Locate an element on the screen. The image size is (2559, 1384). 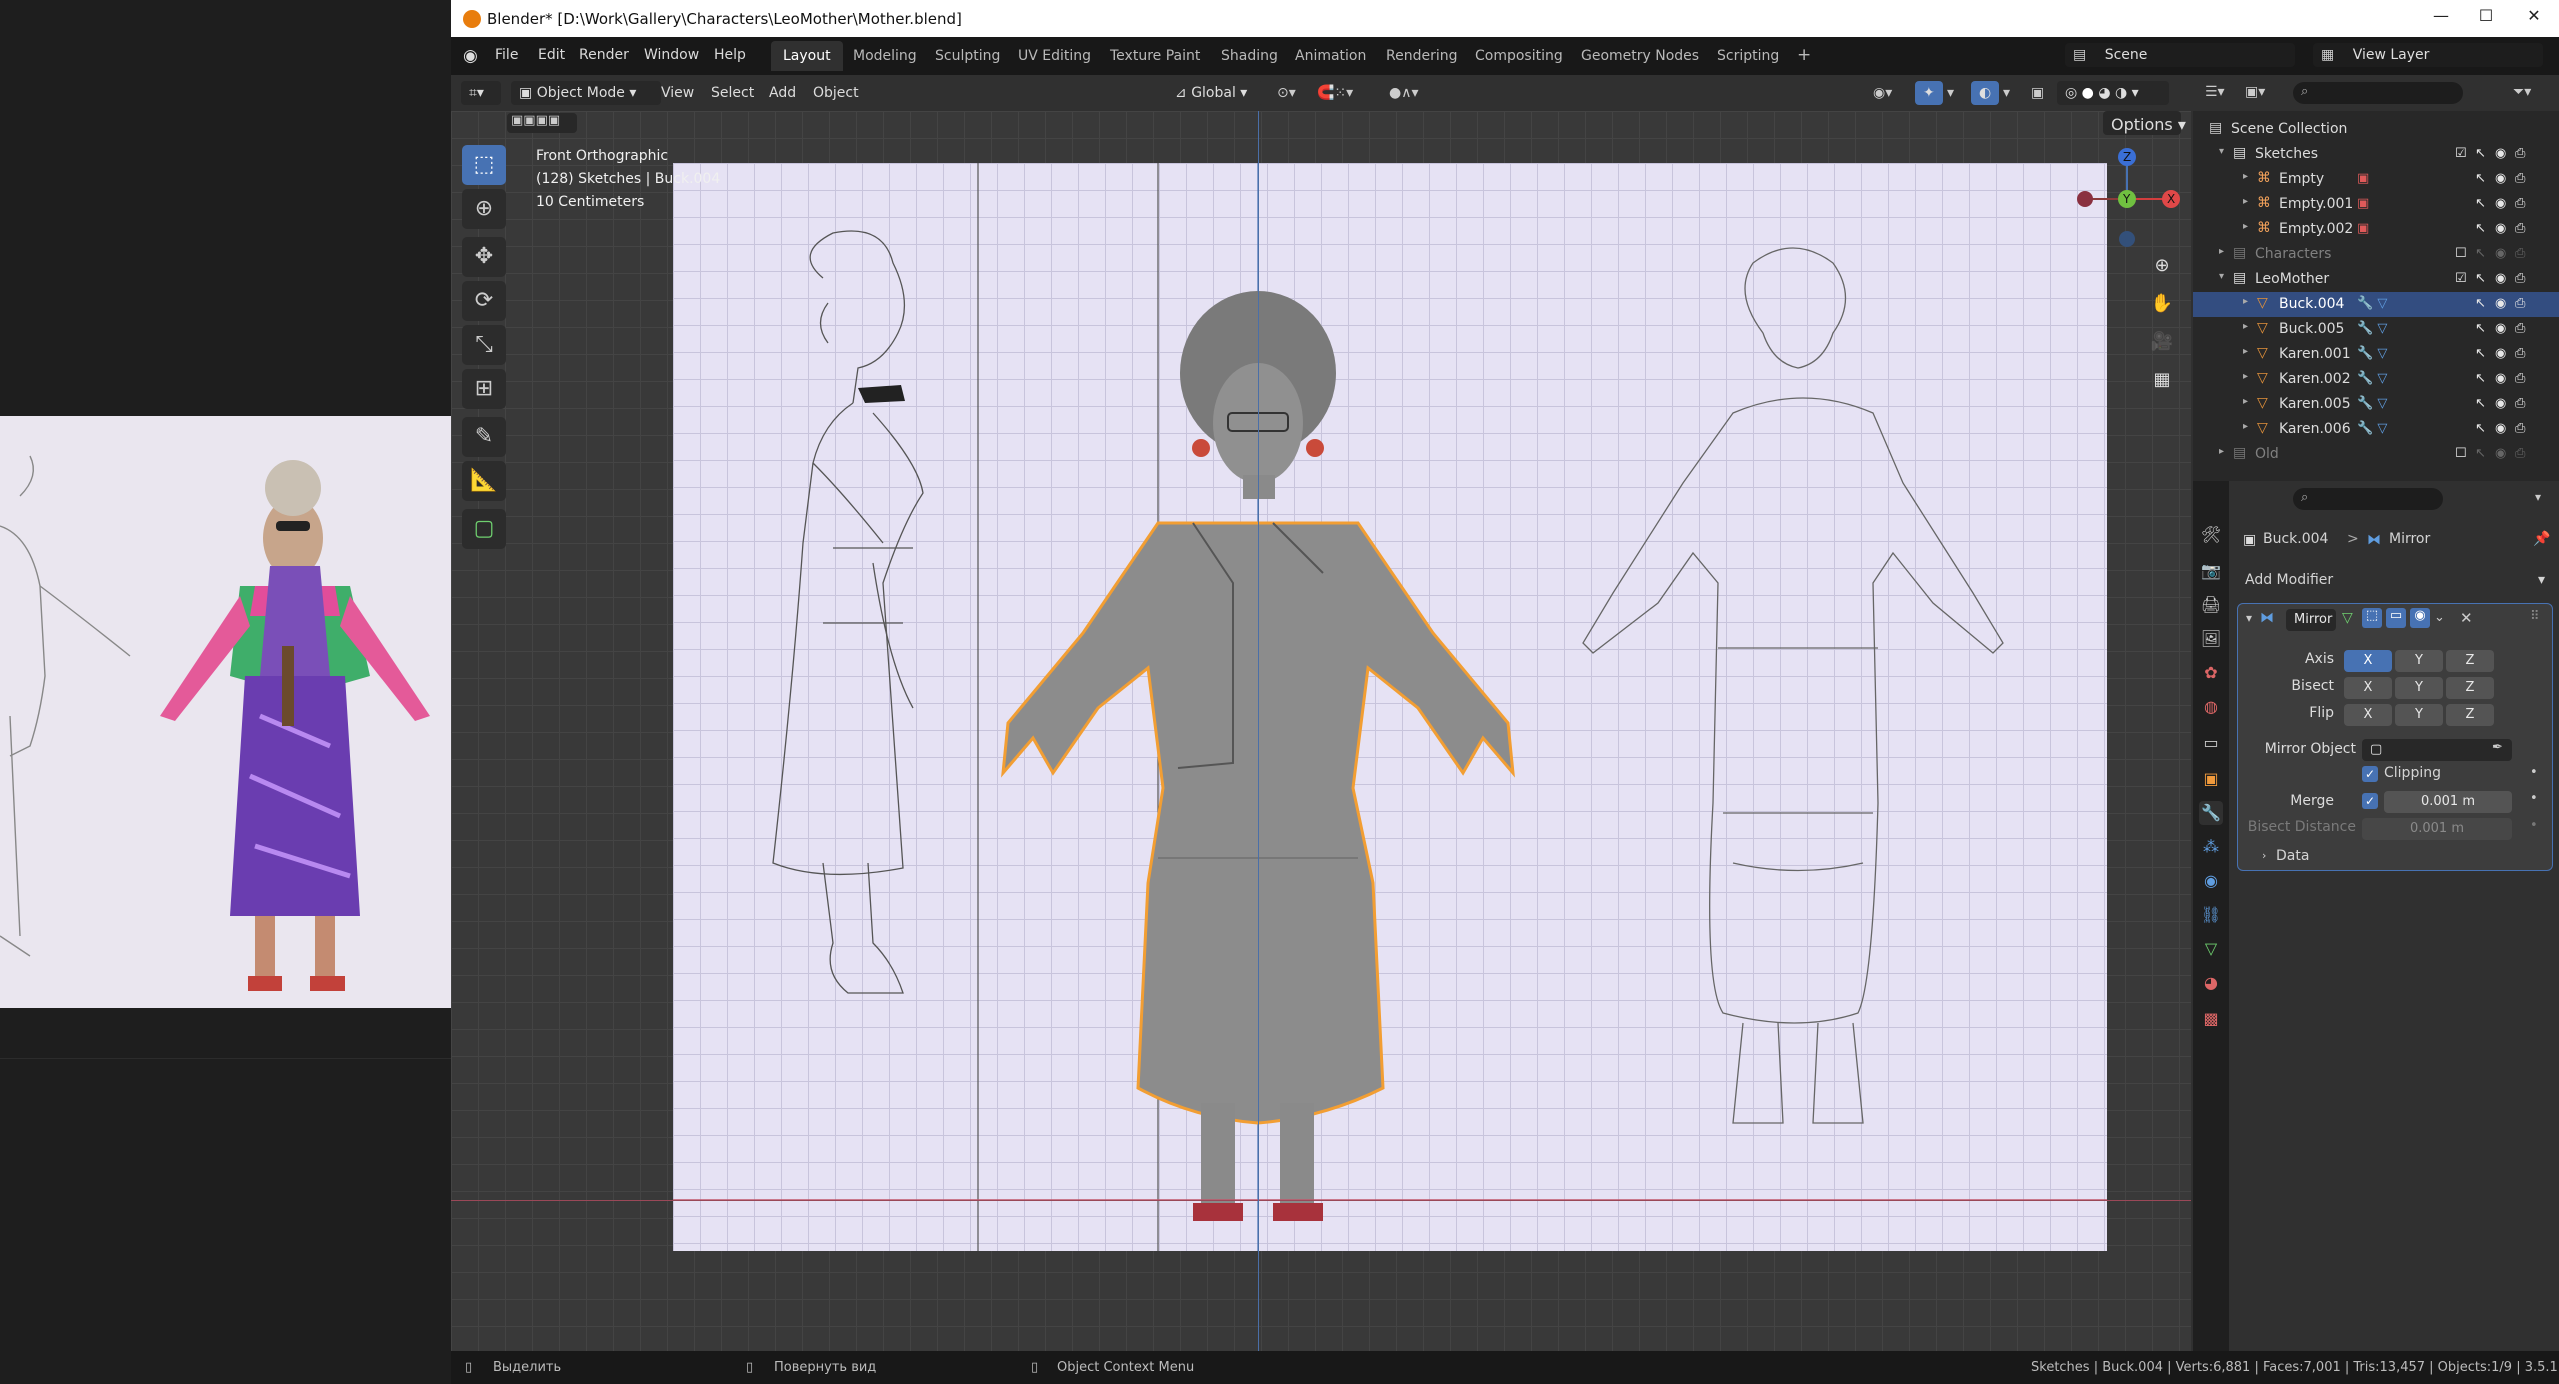
select-mode-toggles: ▣▣▣▣ is located at coordinates (542, 123).